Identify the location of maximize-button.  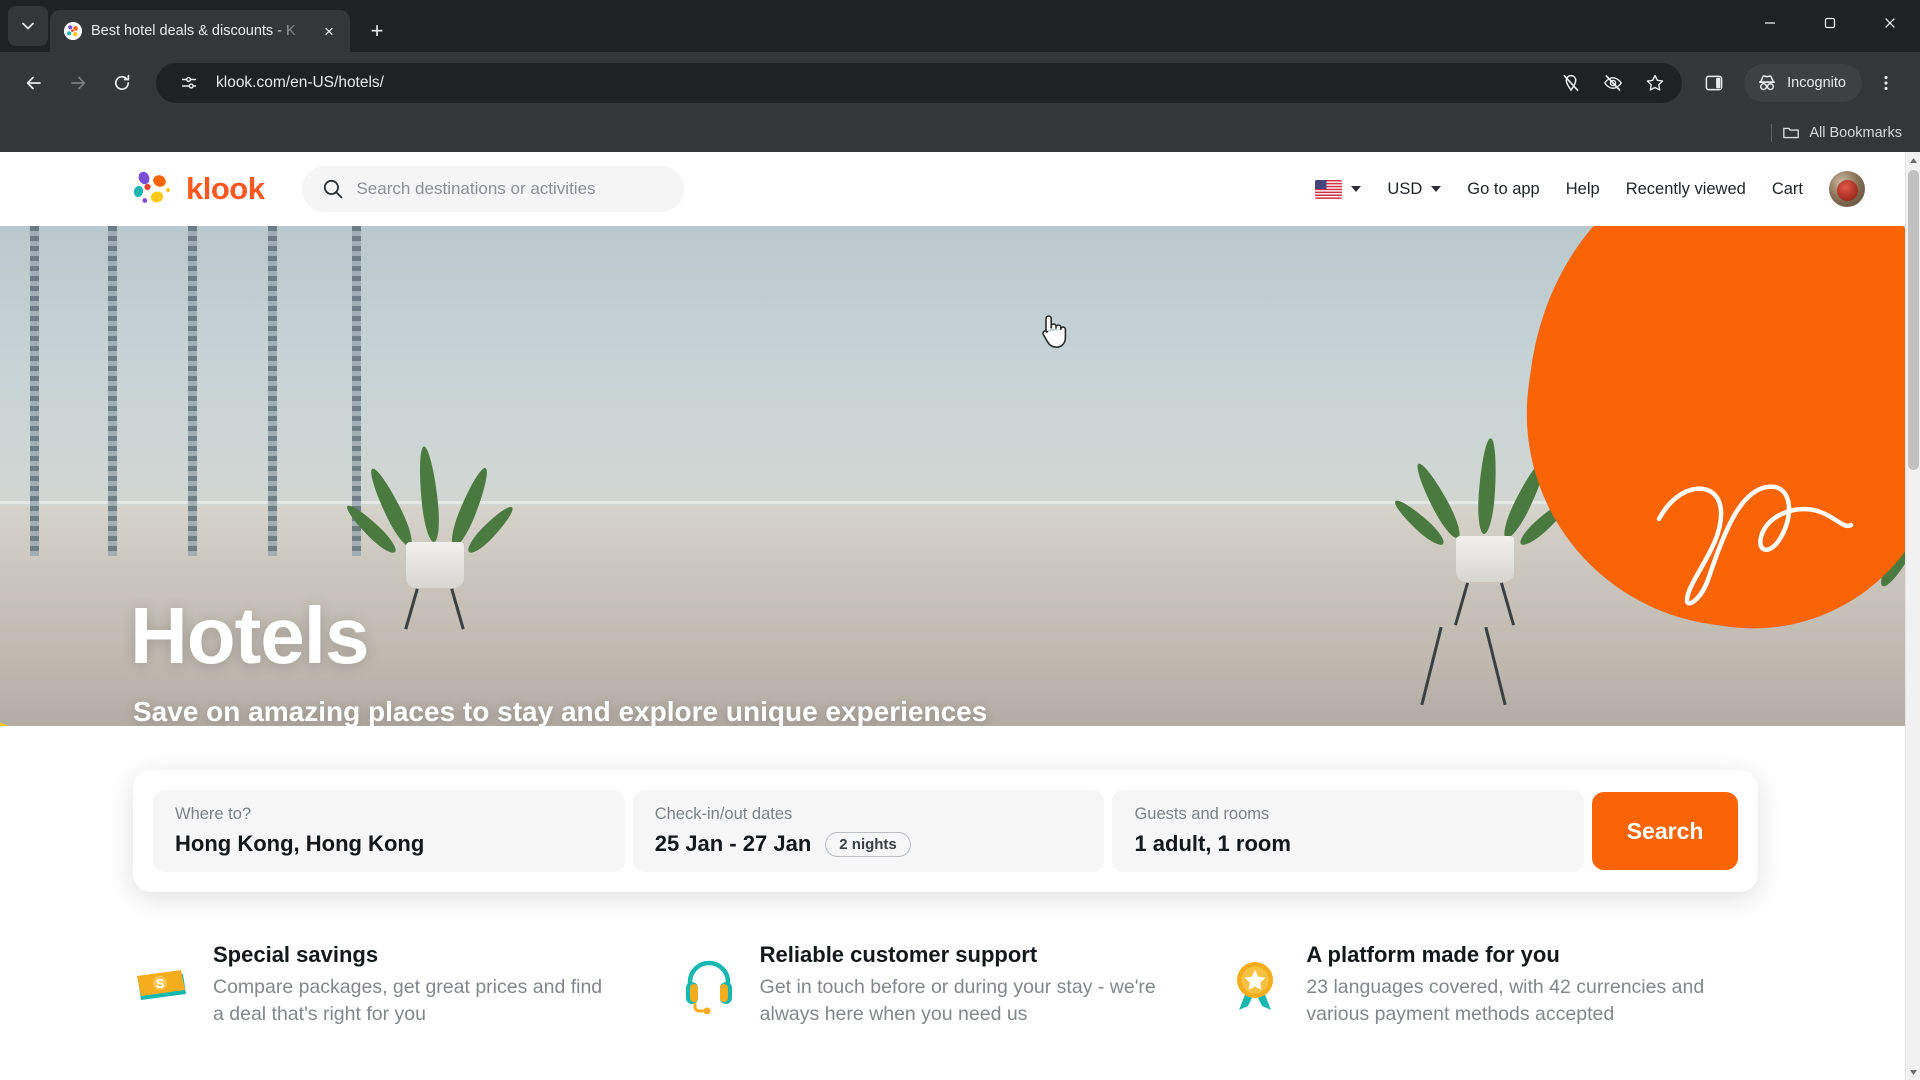
(1830, 23).